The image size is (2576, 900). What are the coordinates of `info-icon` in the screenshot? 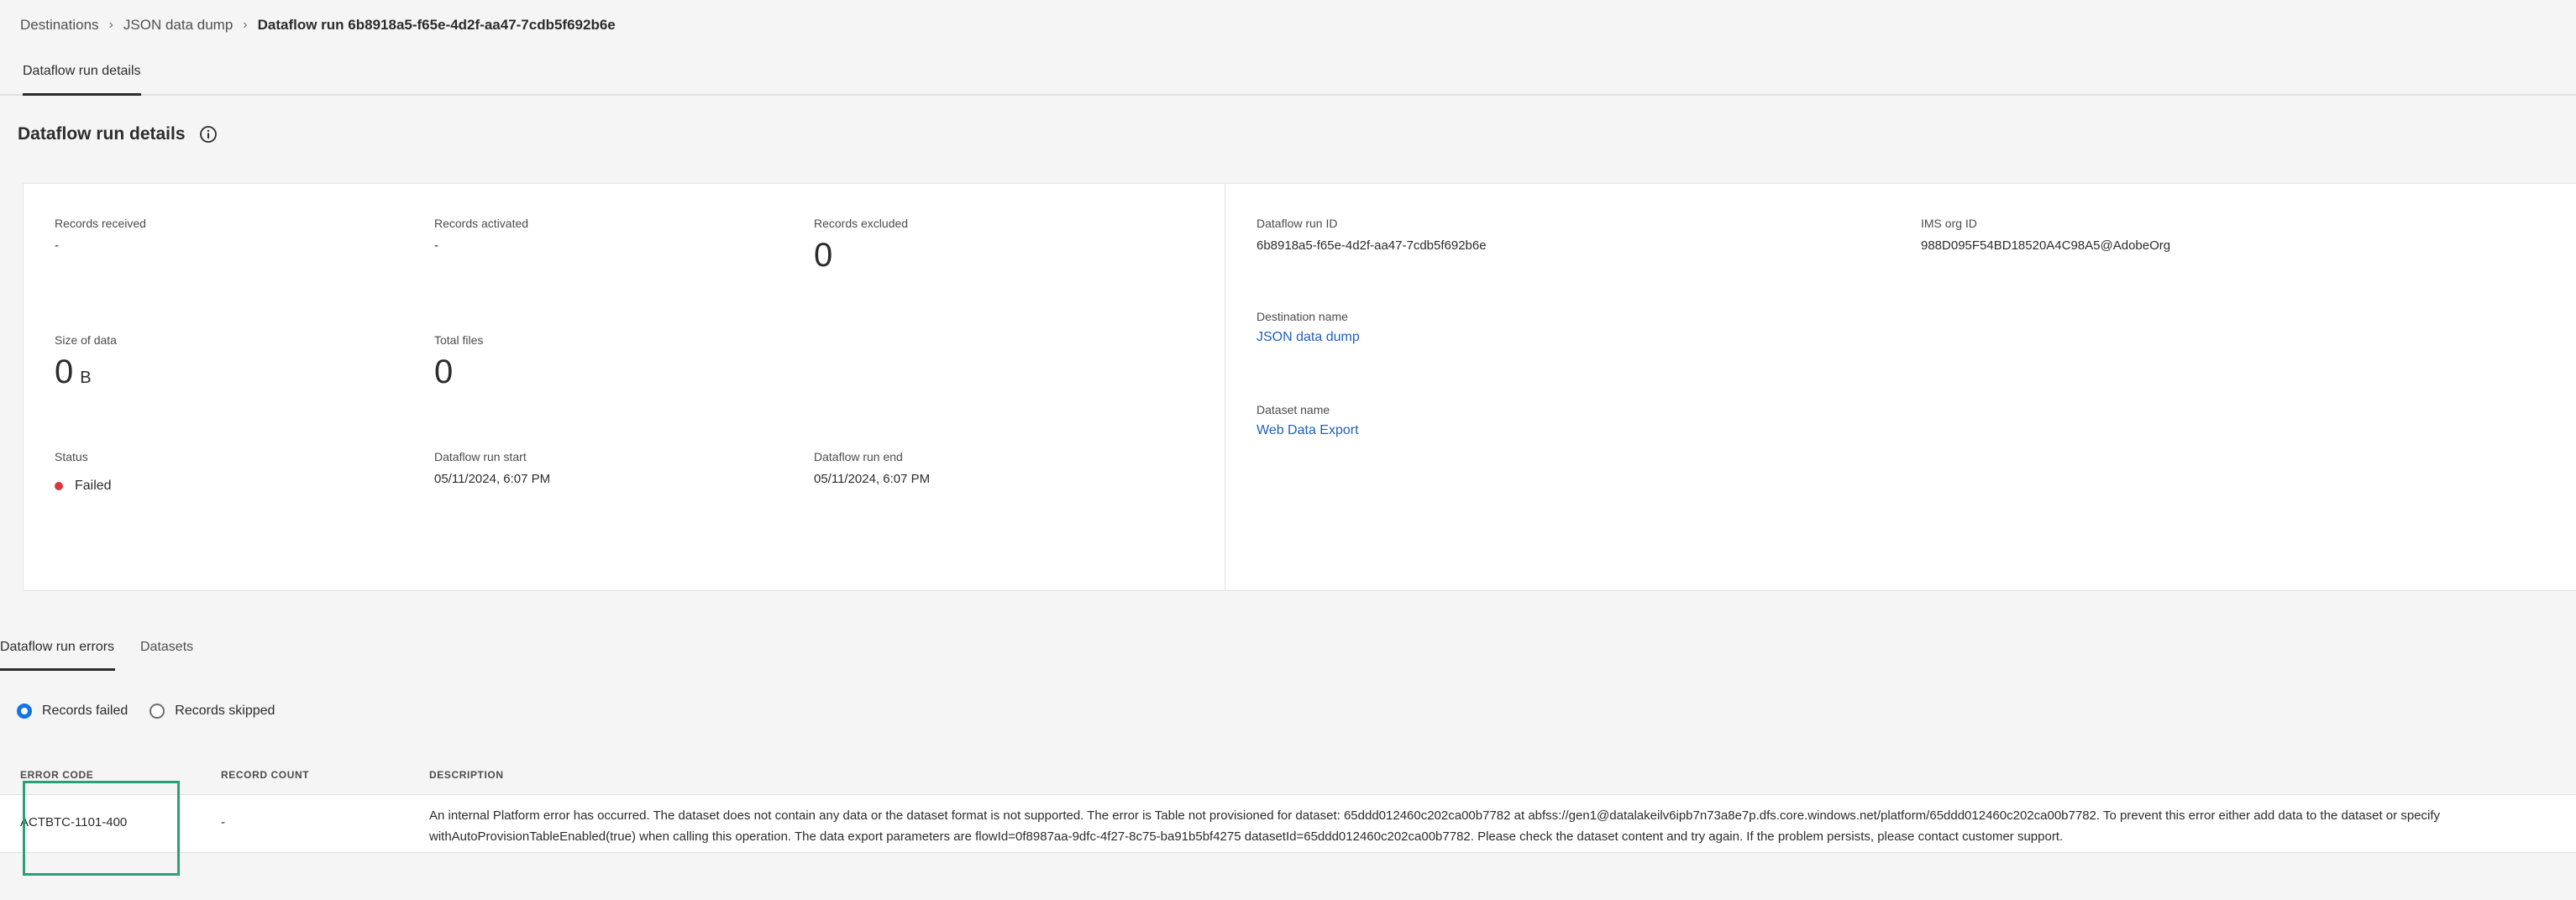 It's located at (208, 134).